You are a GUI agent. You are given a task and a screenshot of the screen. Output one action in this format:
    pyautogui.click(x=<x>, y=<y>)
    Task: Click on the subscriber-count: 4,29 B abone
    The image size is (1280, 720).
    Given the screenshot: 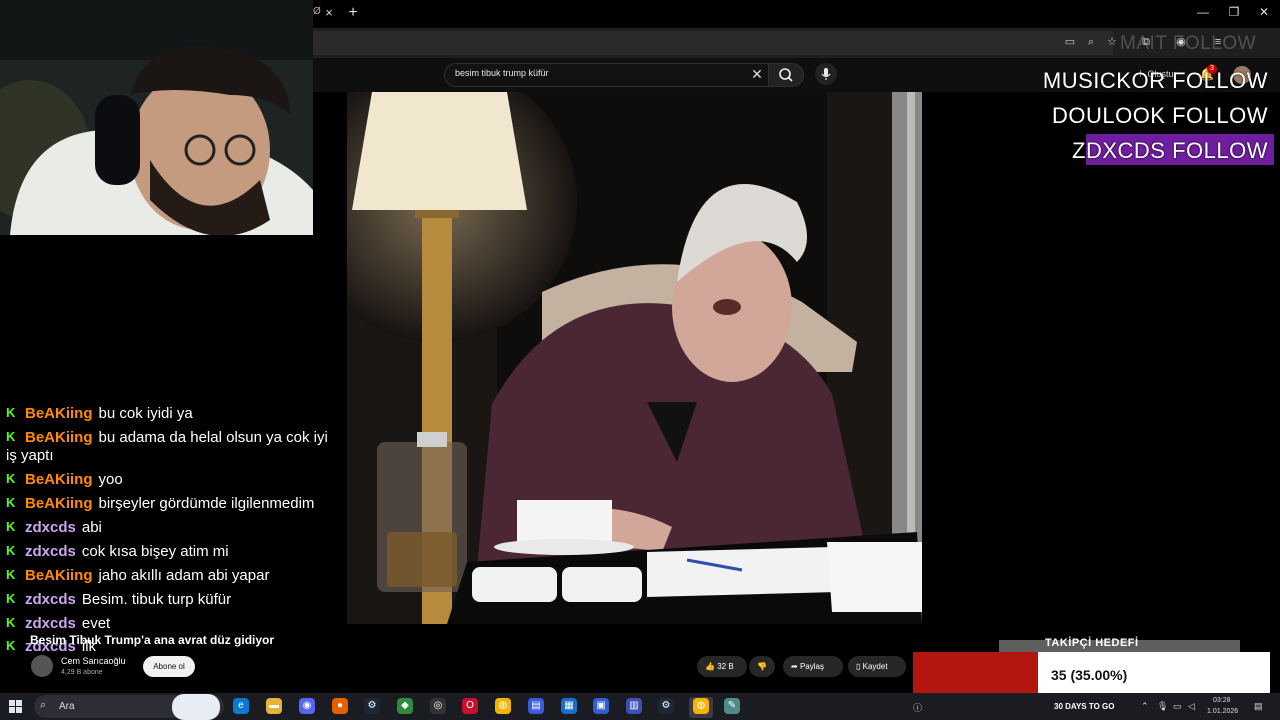 What is the action you would take?
    pyautogui.click(x=82, y=672)
    